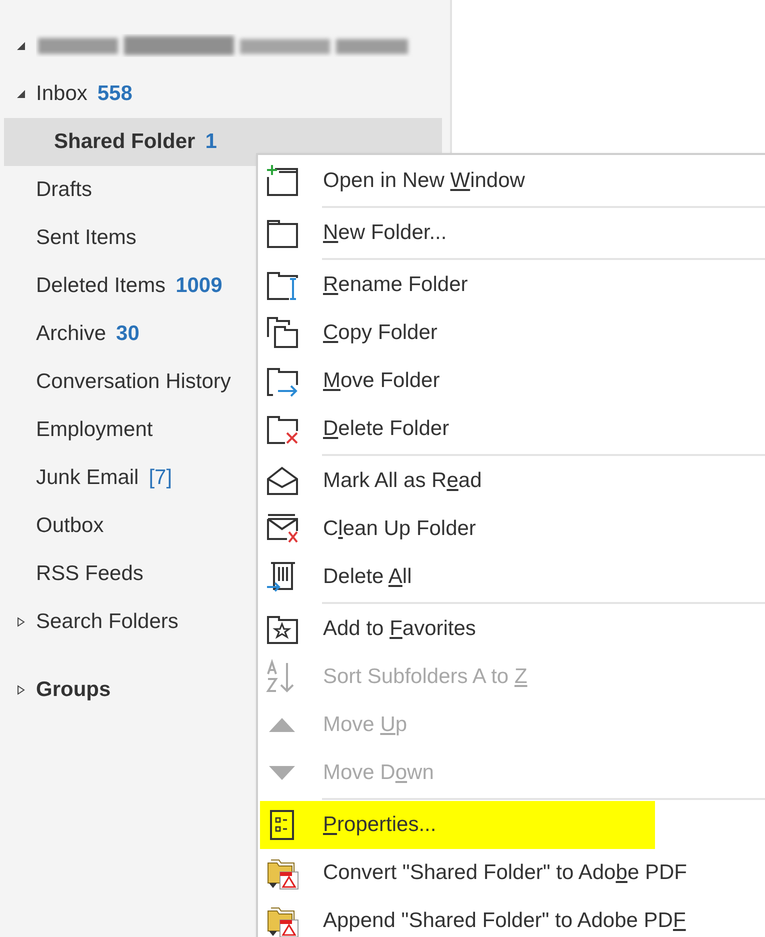 The height and width of the screenshot is (937, 765). What do you see at coordinates (378, 773) in the screenshot?
I see `menu-item-label: Move Down` at bounding box center [378, 773].